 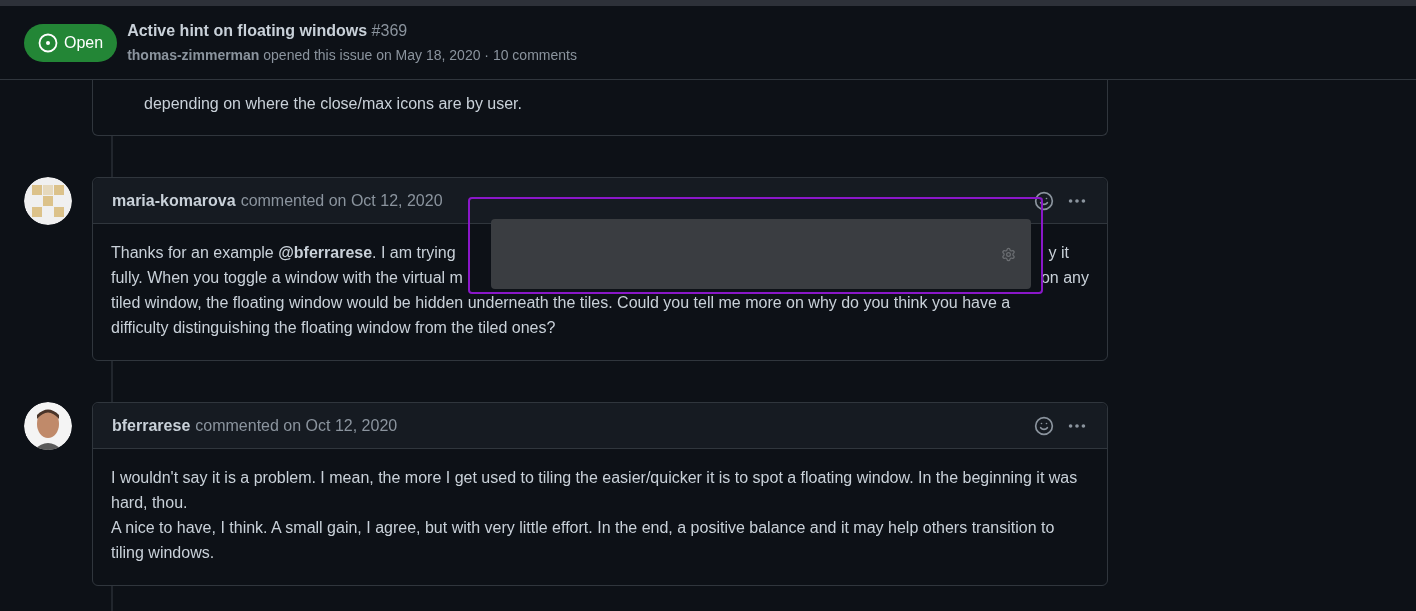 I want to click on issue-number: #369, so click(x=389, y=30).